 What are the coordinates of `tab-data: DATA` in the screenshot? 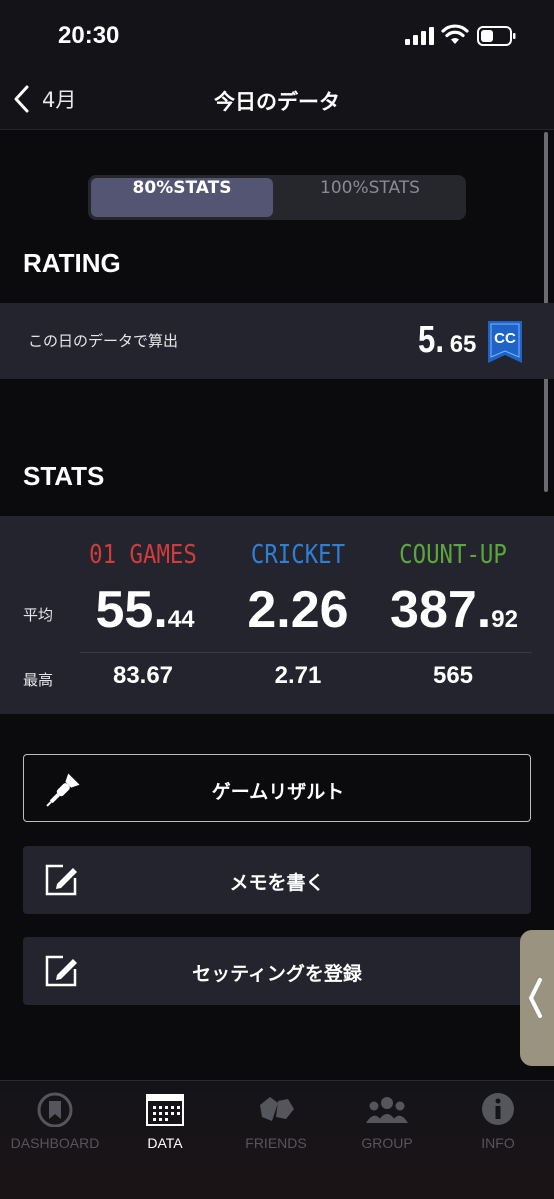 It's located at (165, 1121).